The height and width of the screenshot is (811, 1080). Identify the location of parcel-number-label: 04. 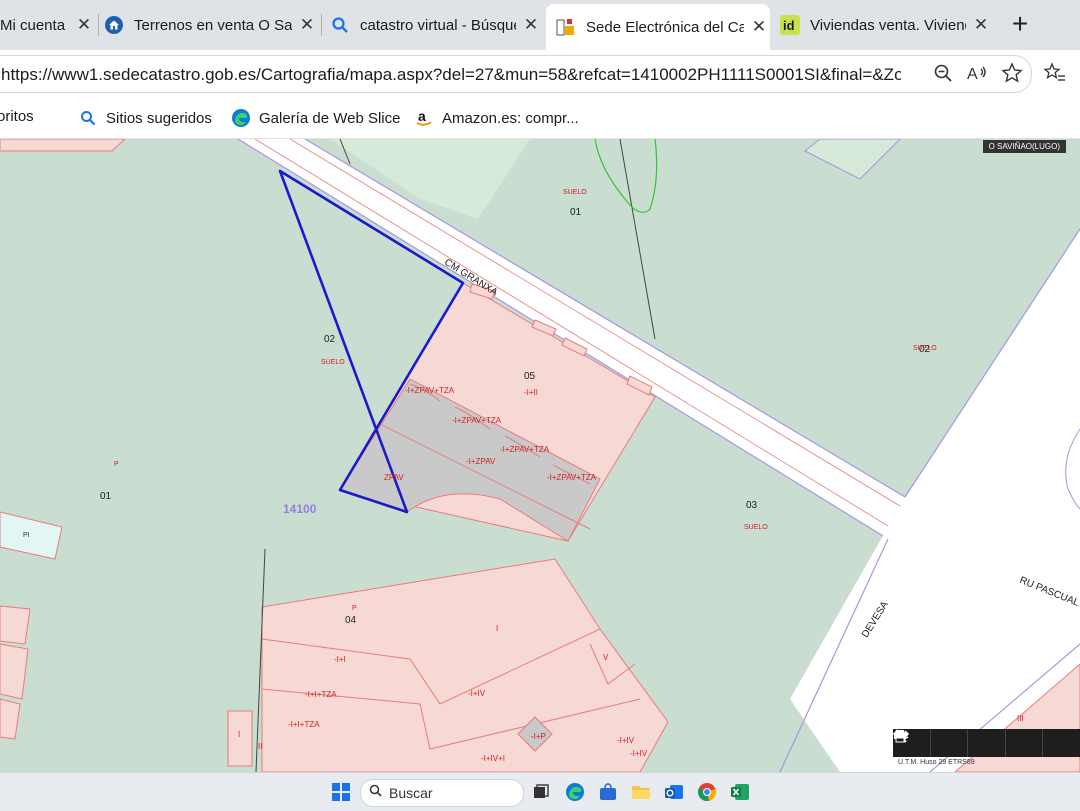
(351, 620).